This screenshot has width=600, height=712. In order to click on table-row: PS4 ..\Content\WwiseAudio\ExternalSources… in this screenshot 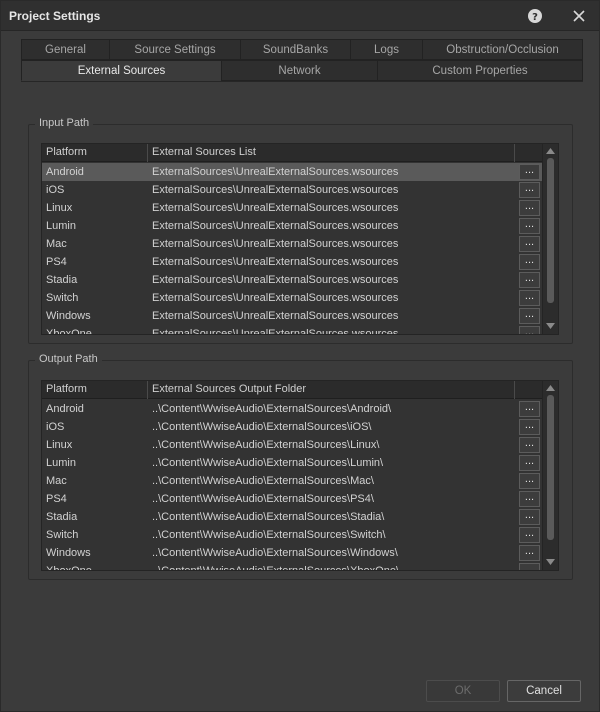, I will do `click(292, 499)`.